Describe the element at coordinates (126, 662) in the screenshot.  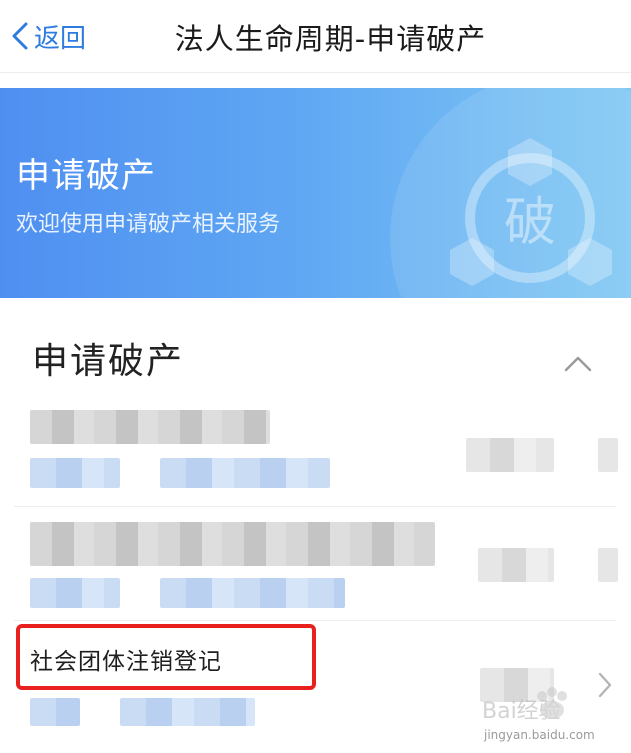
I see `item-title: 社会团体注销登记` at that location.